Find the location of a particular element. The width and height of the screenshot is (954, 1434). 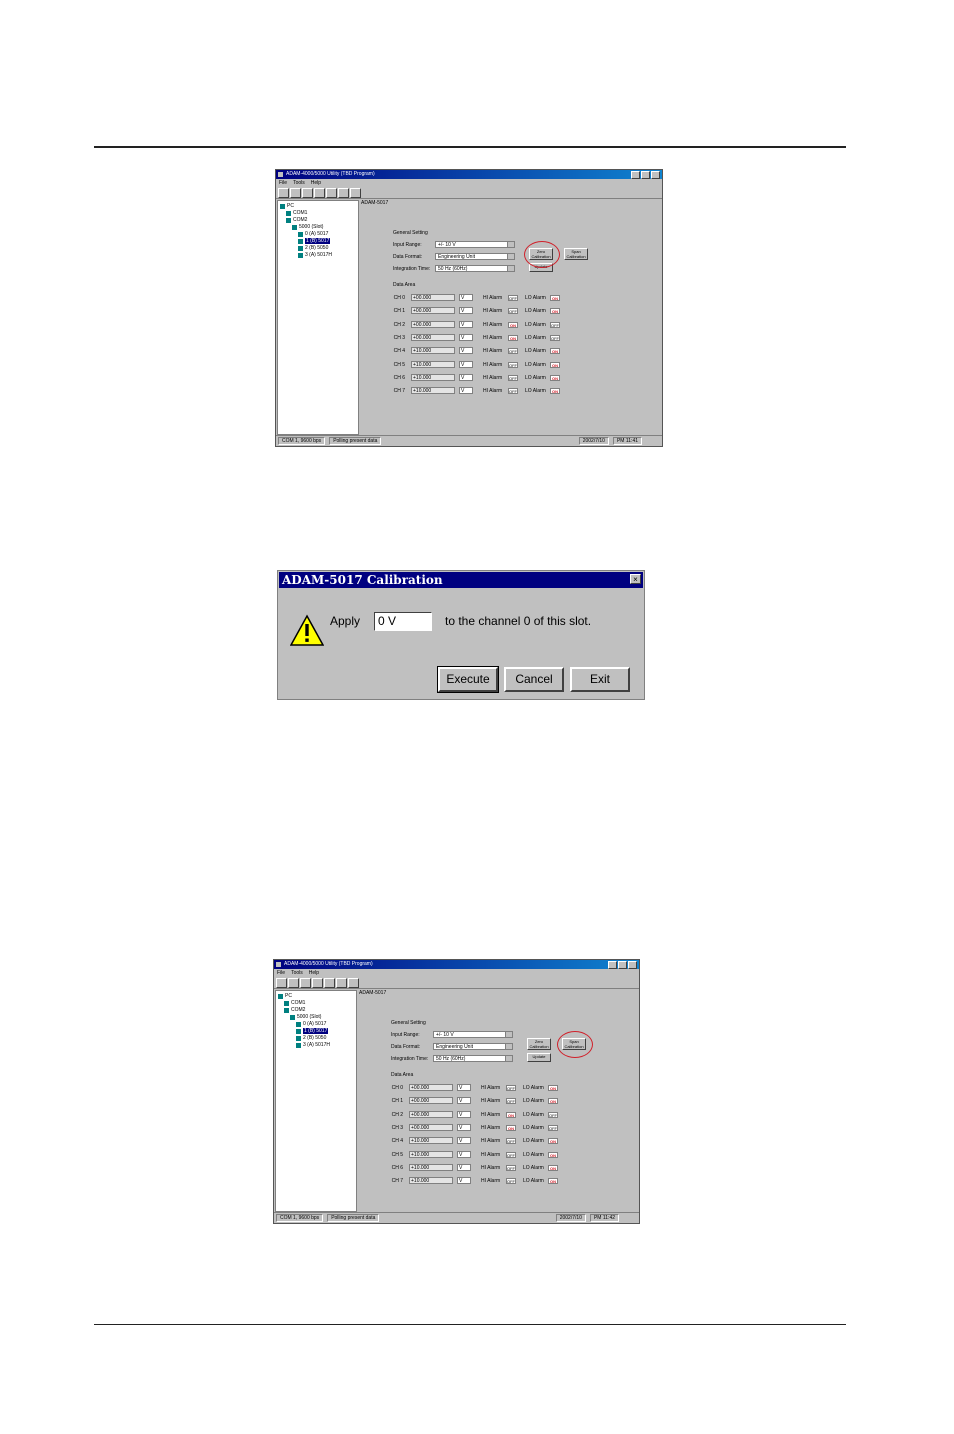

channel-row: CH 4 +10.000 V HI Alarm OFF LO Alarm ON is located at coordinates (509, 1141).